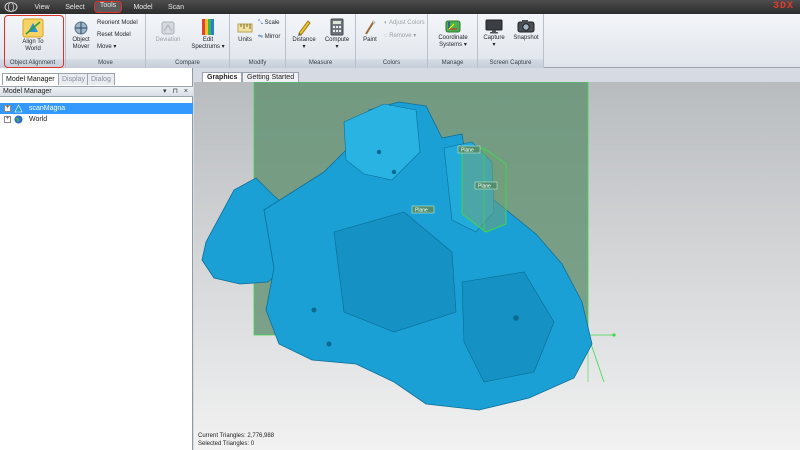  I want to click on group-compare: Deviation Edit Spectrums ▾ Compare, so click(188, 41).